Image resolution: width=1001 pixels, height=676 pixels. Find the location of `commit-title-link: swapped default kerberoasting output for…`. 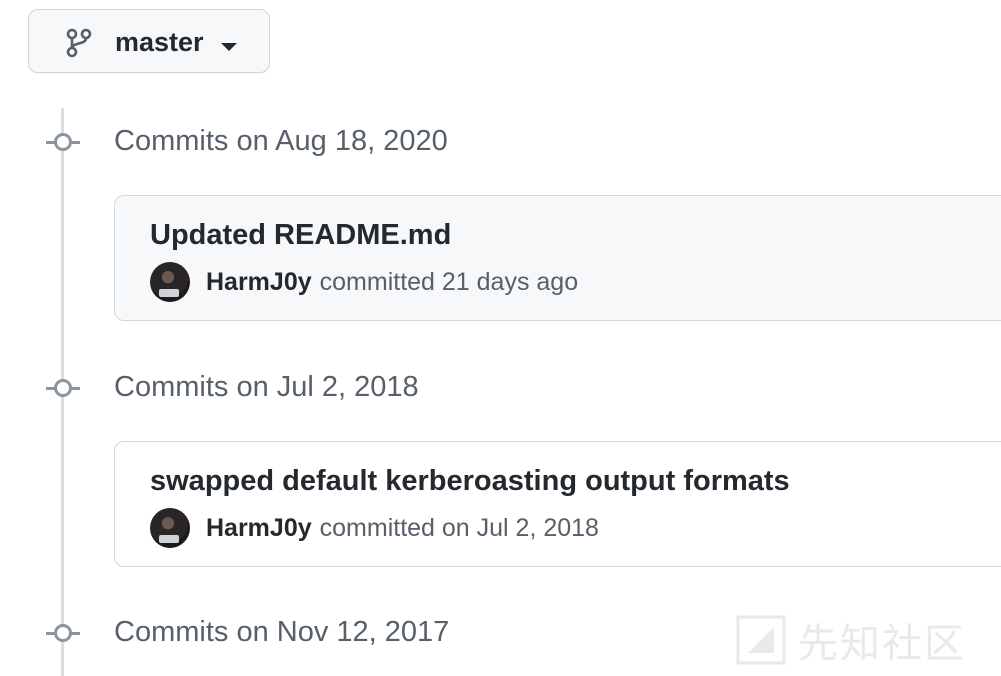

commit-title-link: swapped default kerberoasting output for… is located at coordinates (470, 481).